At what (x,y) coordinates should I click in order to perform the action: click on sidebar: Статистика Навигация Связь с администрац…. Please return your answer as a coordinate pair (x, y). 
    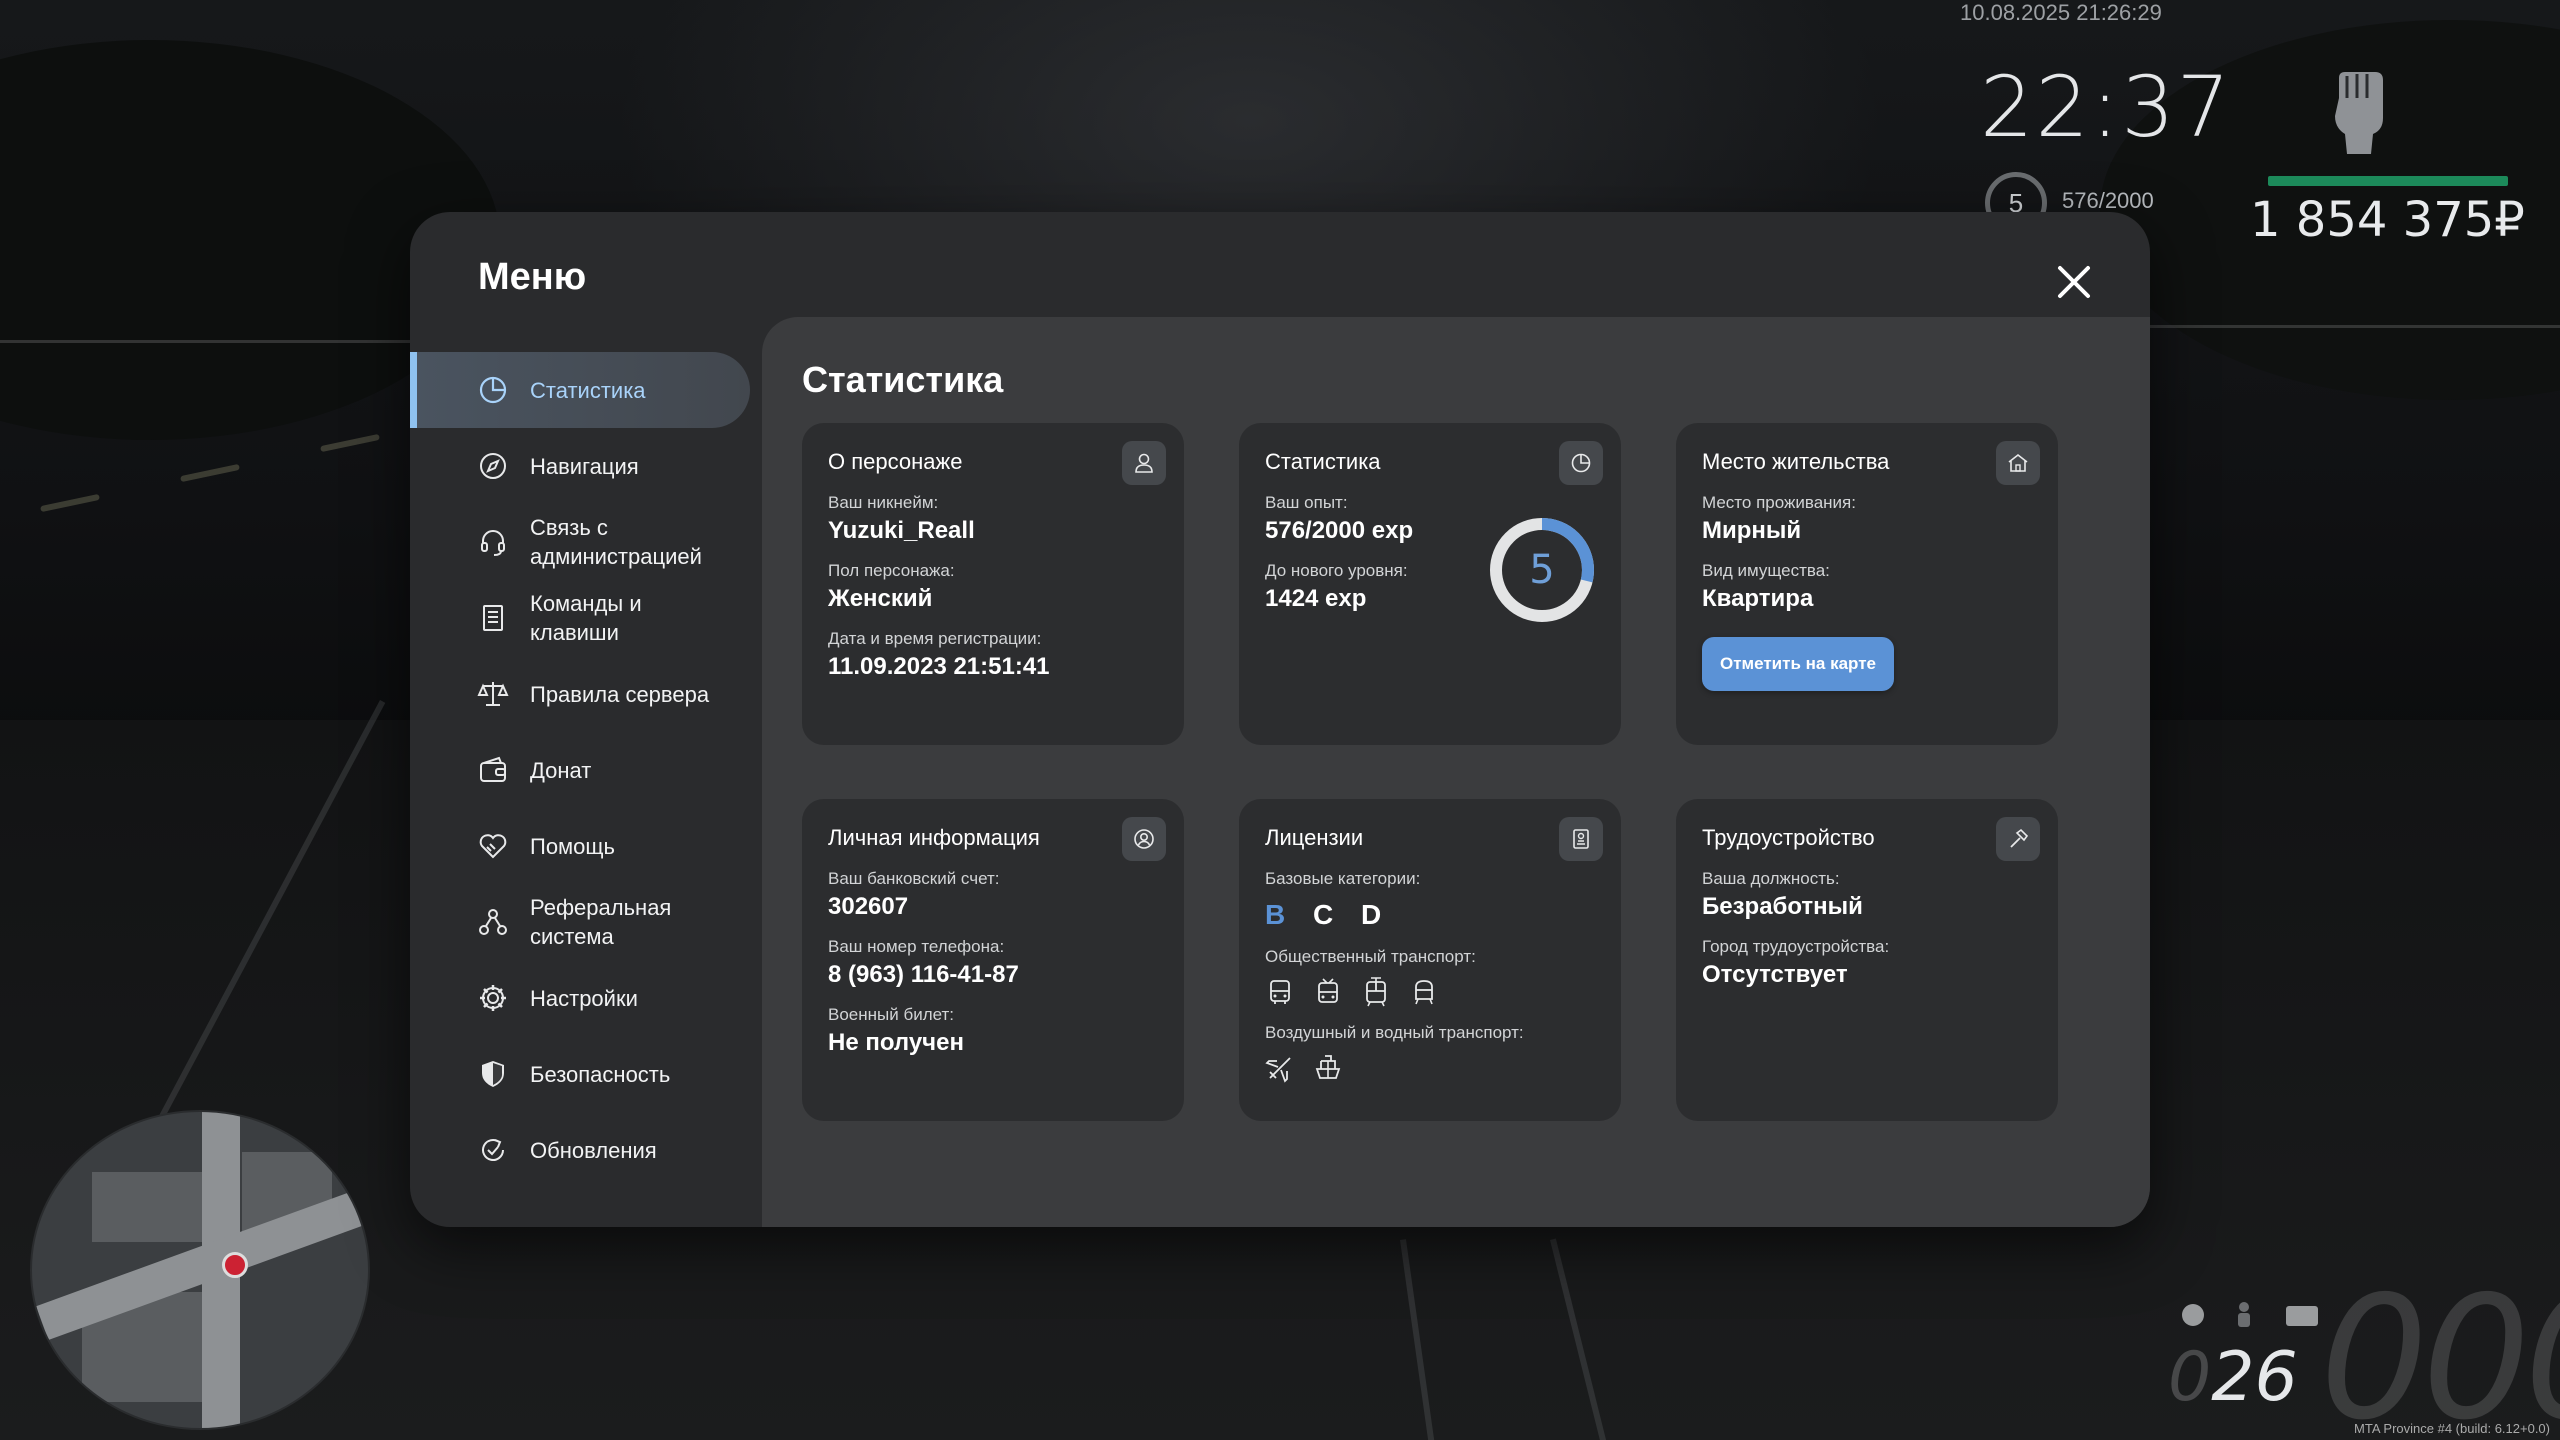
    Looking at the image, I should click on (580, 770).